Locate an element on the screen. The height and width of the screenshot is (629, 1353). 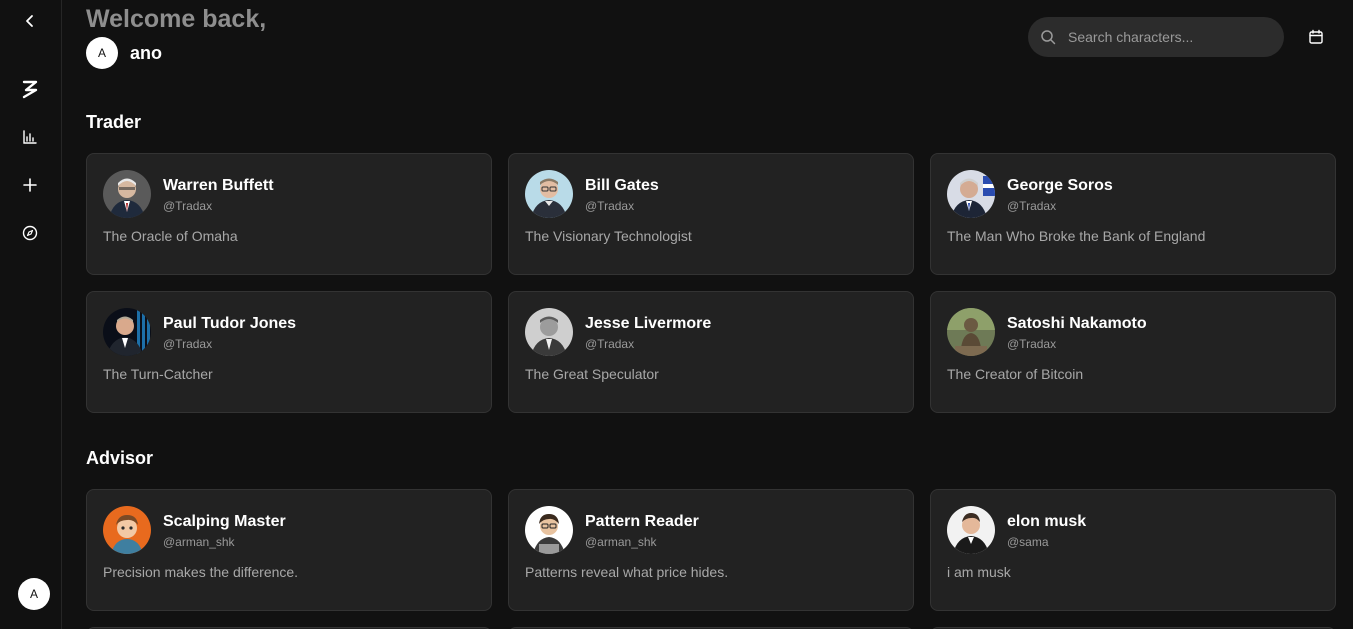
character-card: elon musk @sama i am musk is located at coordinates (1133, 550).